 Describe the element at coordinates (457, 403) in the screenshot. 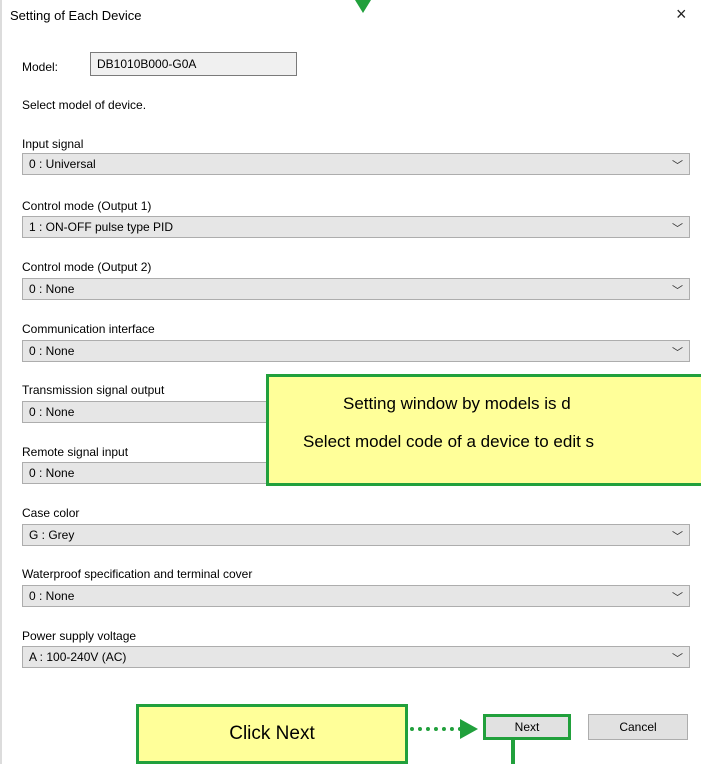

I see `info-callout-line1: Setting window by models is d` at that location.